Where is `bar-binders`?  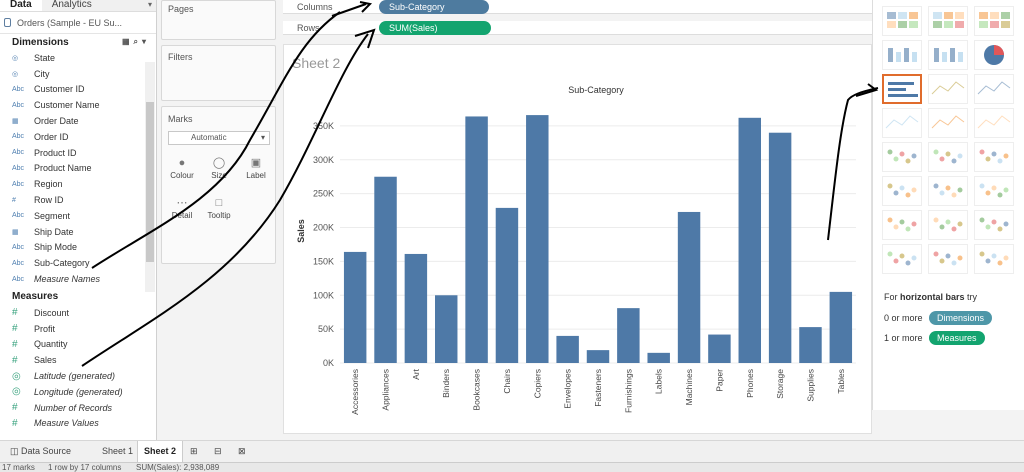
bar-binders is located at coordinates (446, 329).